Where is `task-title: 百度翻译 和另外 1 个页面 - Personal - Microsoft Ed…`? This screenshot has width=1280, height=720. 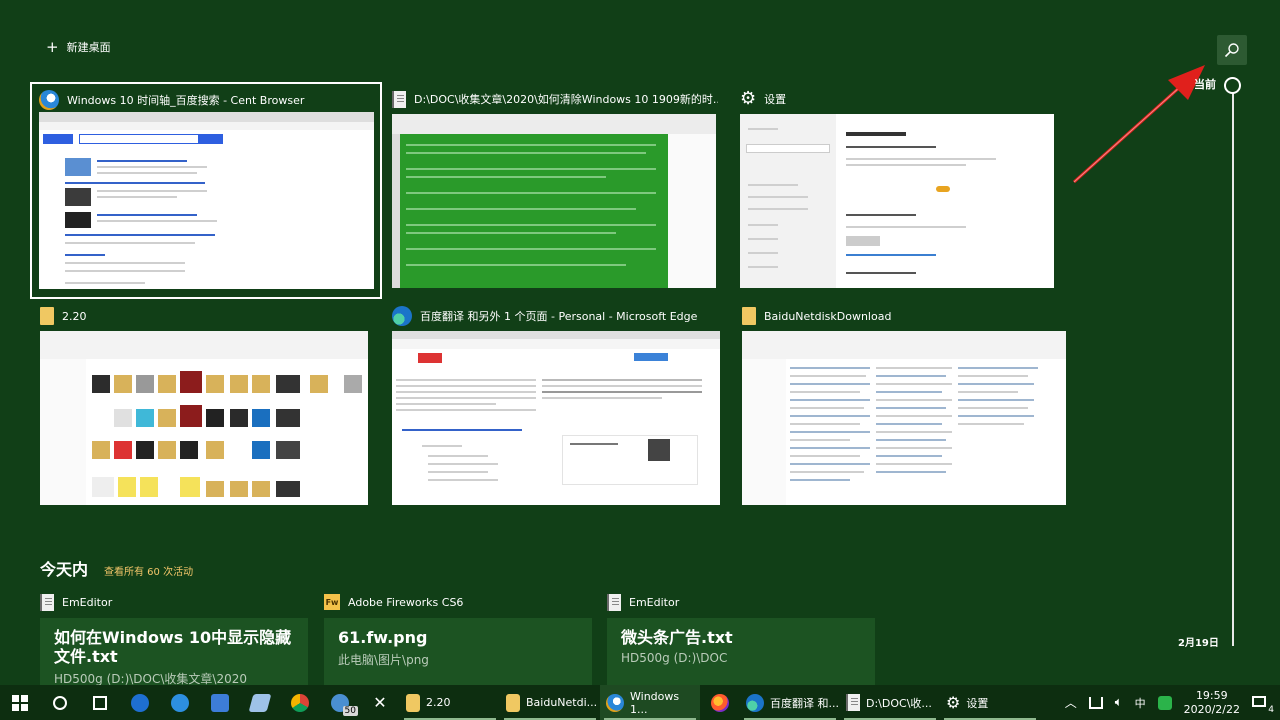 task-title: 百度翻译 和另外 1 个页面 - Personal - Microsoft Ed… is located at coordinates (559, 316).